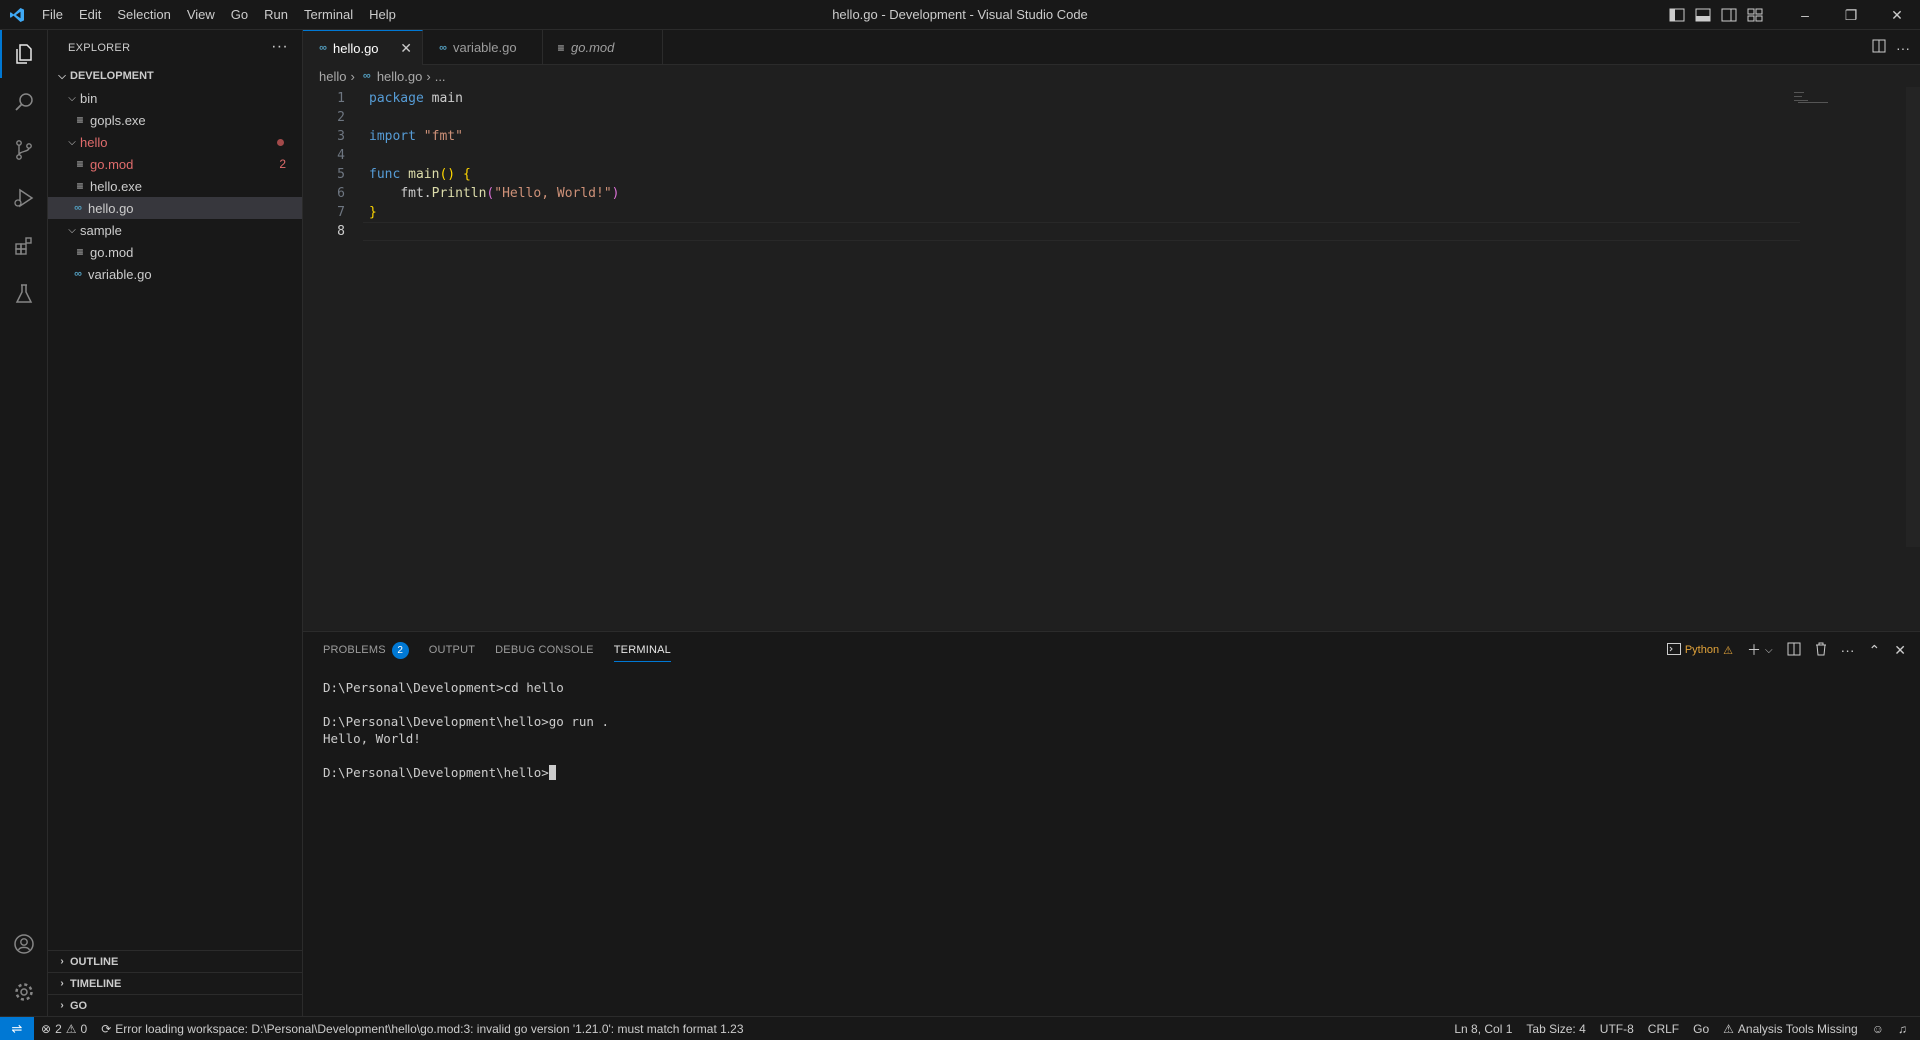 The image size is (1920, 1040). I want to click on line-number: 1, so click(341, 98).